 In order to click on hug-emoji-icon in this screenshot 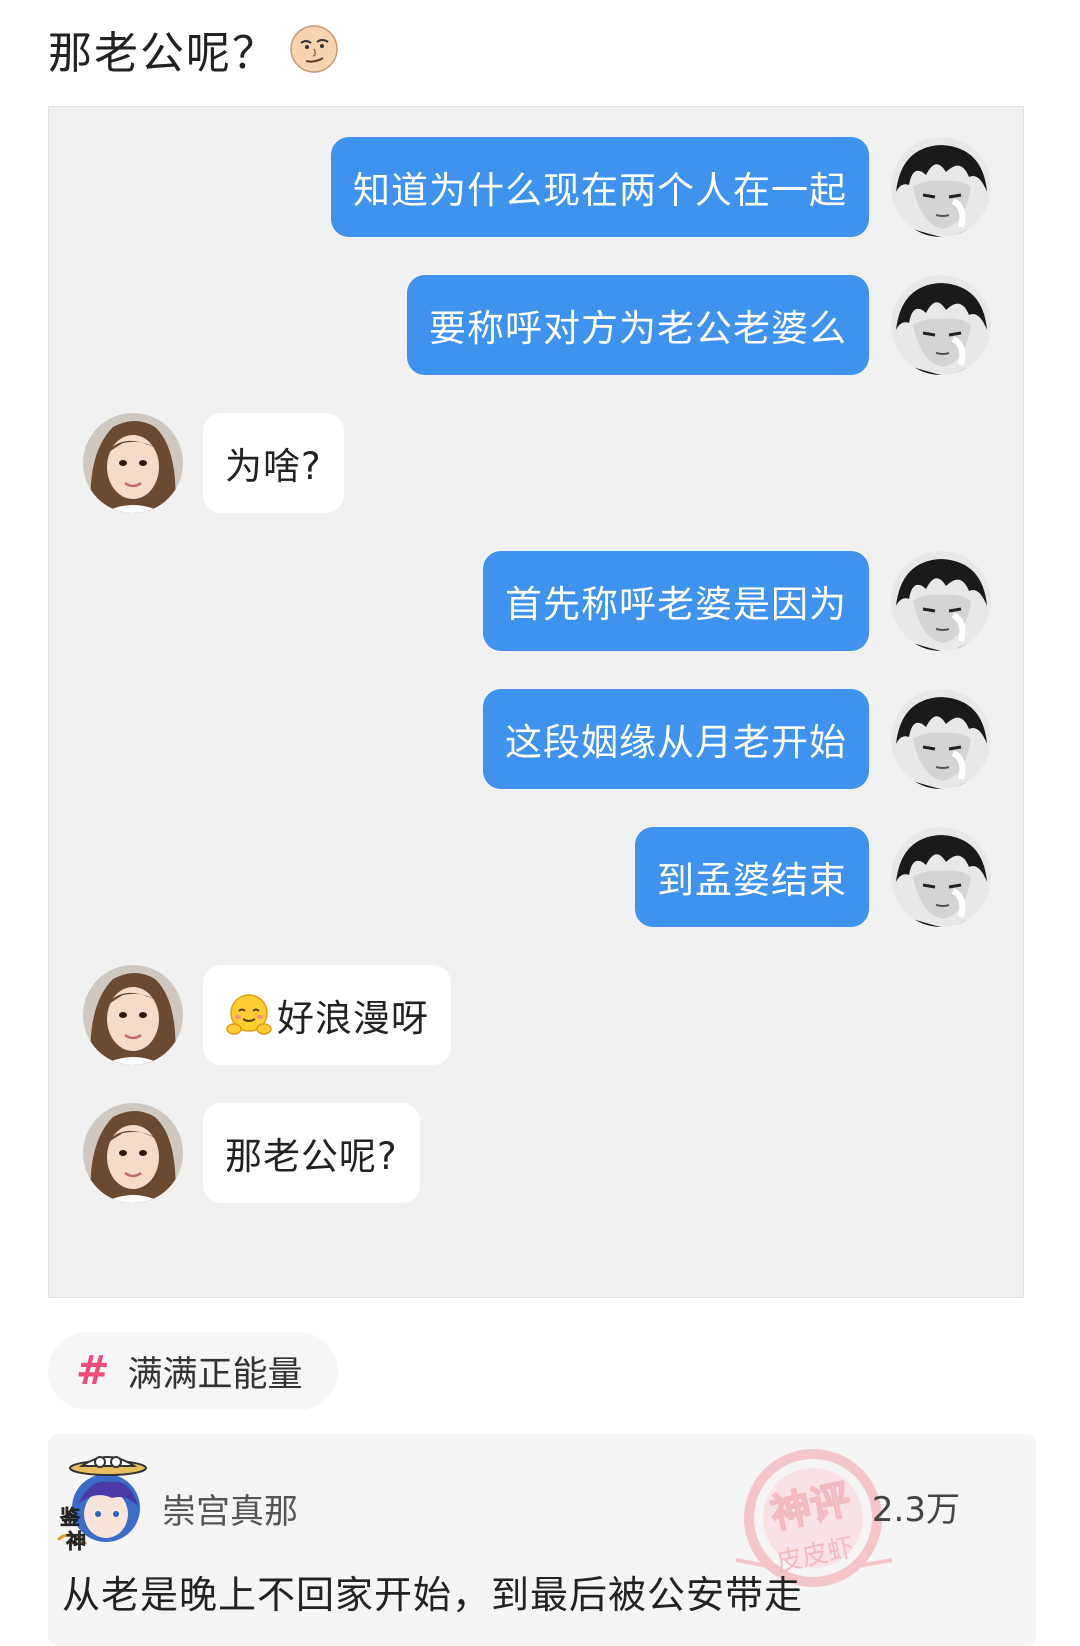, I will do `click(249, 1015)`.